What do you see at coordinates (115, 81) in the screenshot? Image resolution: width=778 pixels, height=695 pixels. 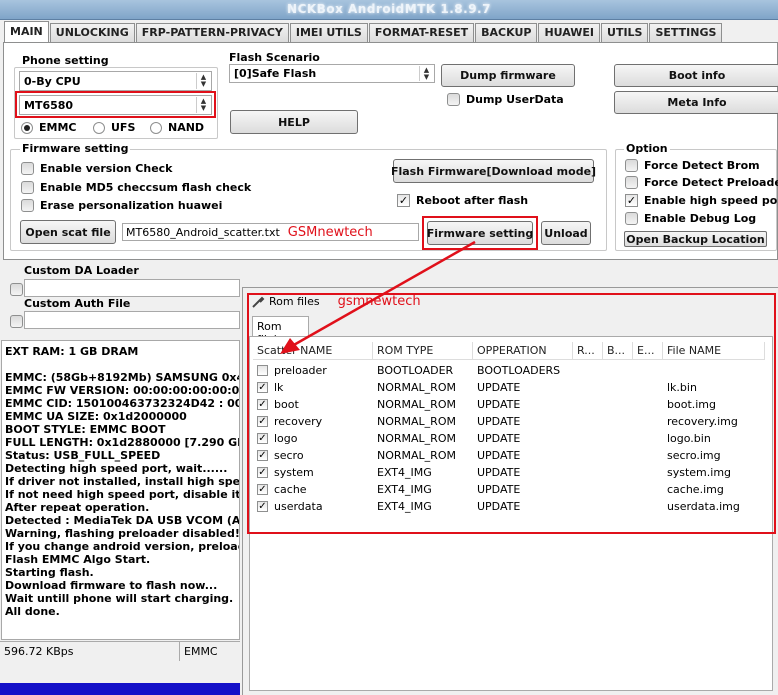 I see `model-select: 0-By CPU ▲ ▼` at bounding box center [115, 81].